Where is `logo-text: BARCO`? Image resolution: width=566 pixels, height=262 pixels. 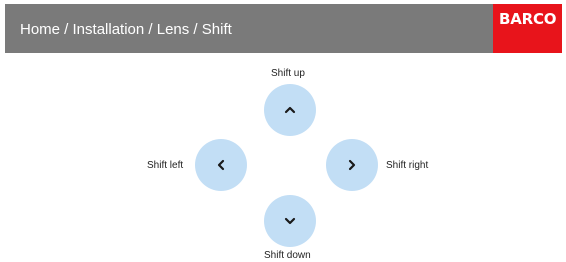
logo-text: BARCO is located at coordinates (528, 19).